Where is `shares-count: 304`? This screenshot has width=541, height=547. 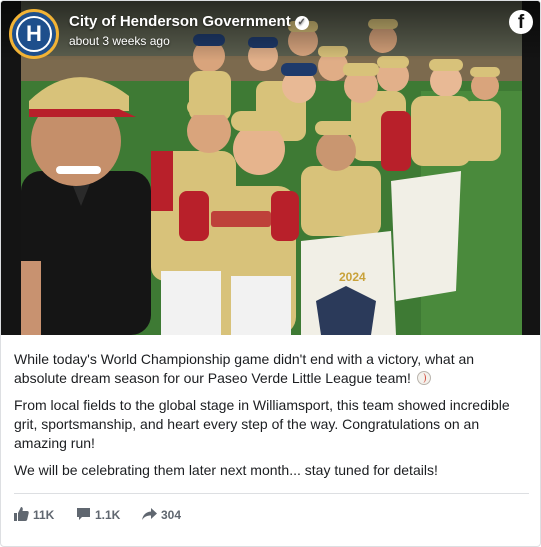
shares-count: 304 is located at coordinates (161, 514).